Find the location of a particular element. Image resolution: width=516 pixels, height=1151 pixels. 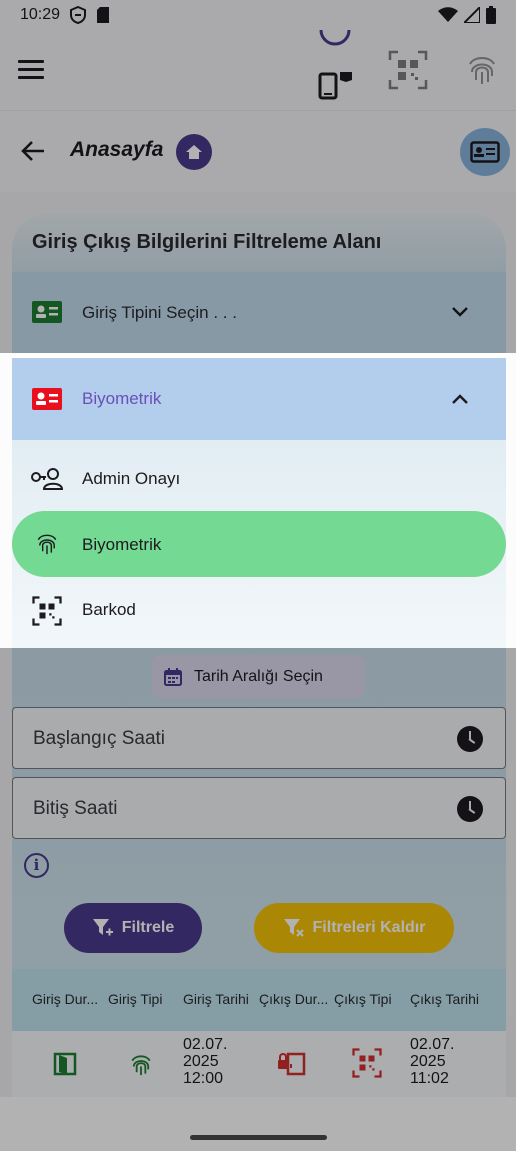

red-id-card-icon is located at coordinates (47, 399).